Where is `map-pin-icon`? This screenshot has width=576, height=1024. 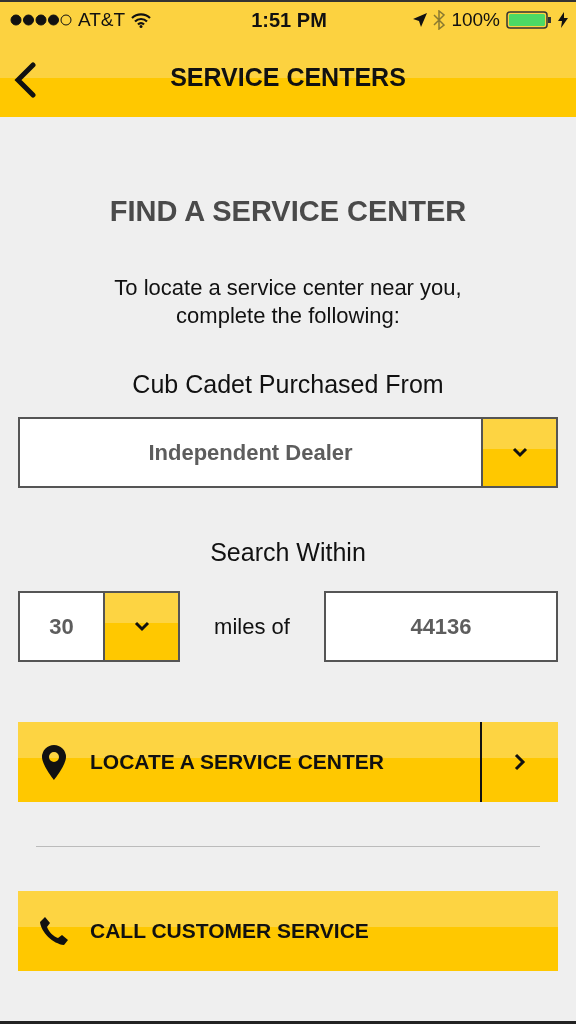 map-pin-icon is located at coordinates (54, 762).